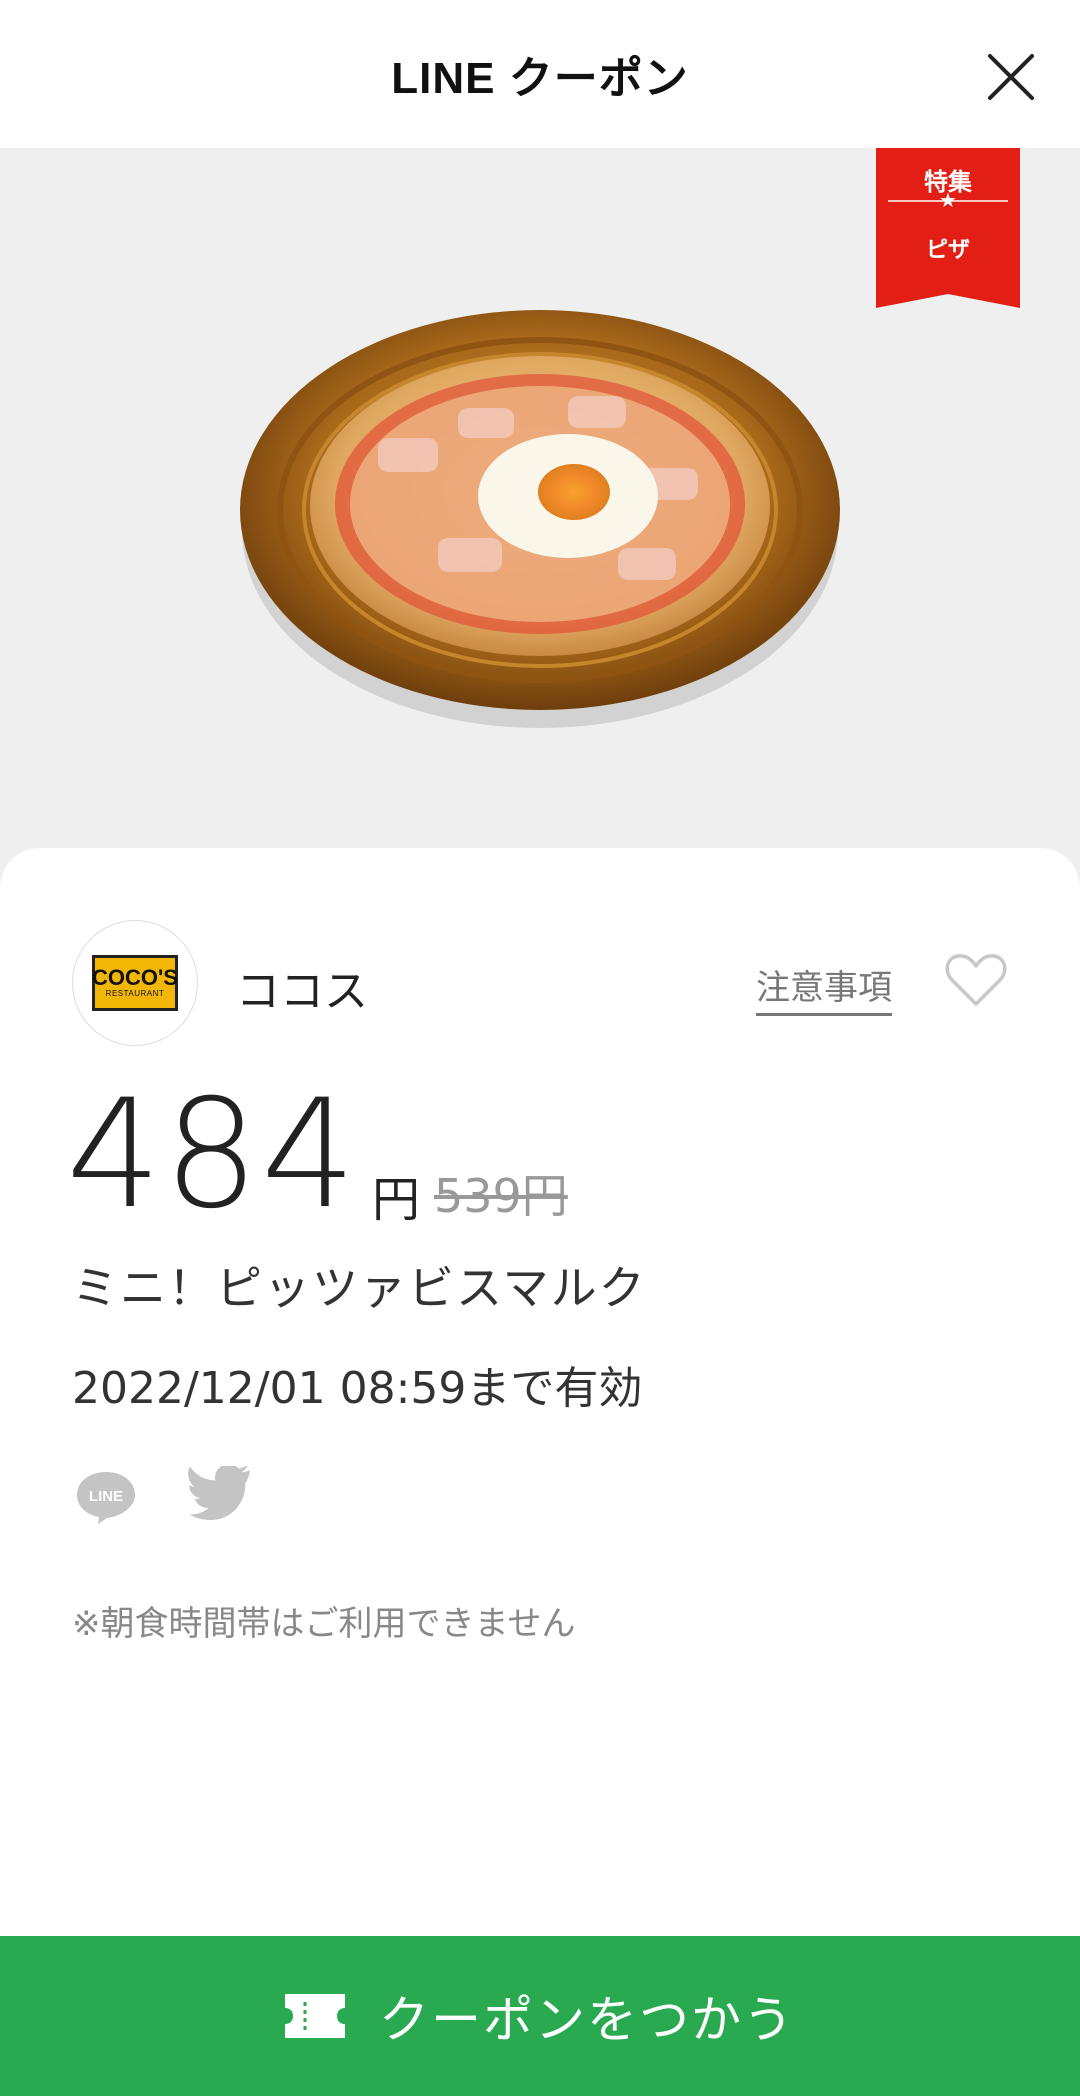  What do you see at coordinates (135, 993) in the screenshot?
I see `logo-sub-text: RESTAURANT` at bounding box center [135, 993].